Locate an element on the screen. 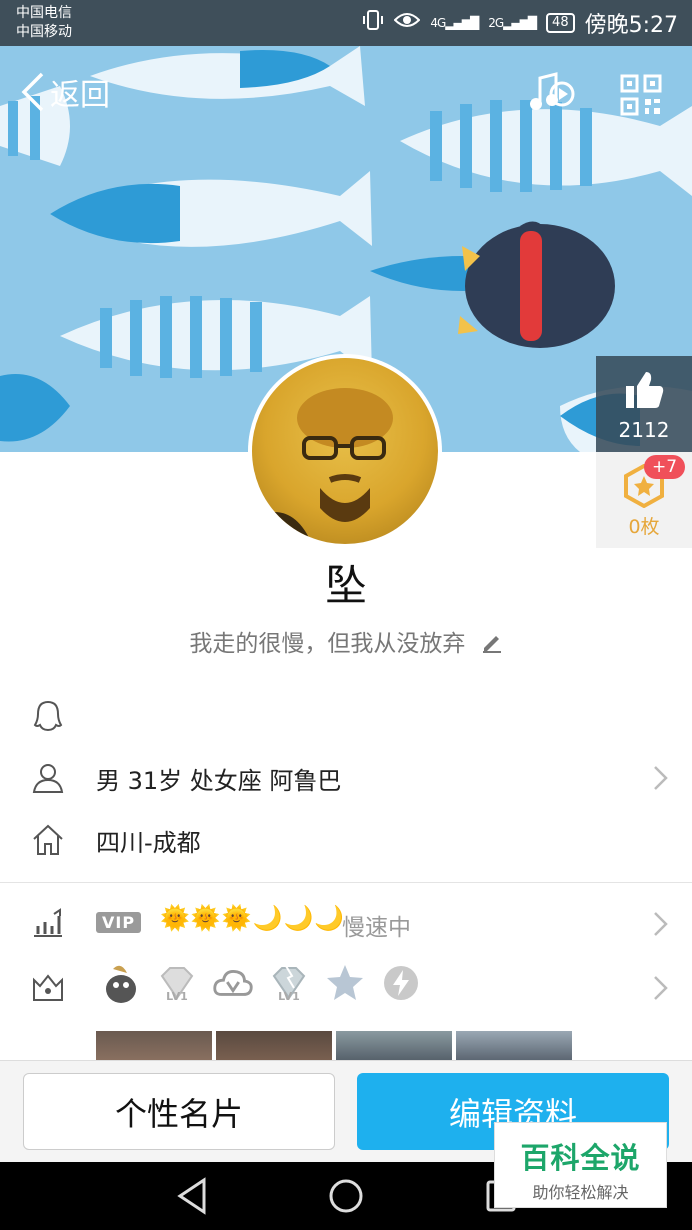 The height and width of the screenshot is (1230, 692). watermark-subtitle: 助你轻松解决 is located at coordinates (580, 1192).